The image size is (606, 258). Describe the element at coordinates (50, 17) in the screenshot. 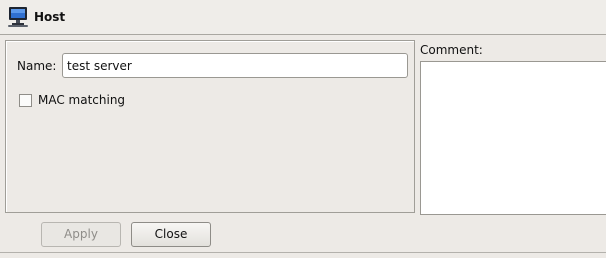

I see `dialog-title: Host` at that location.